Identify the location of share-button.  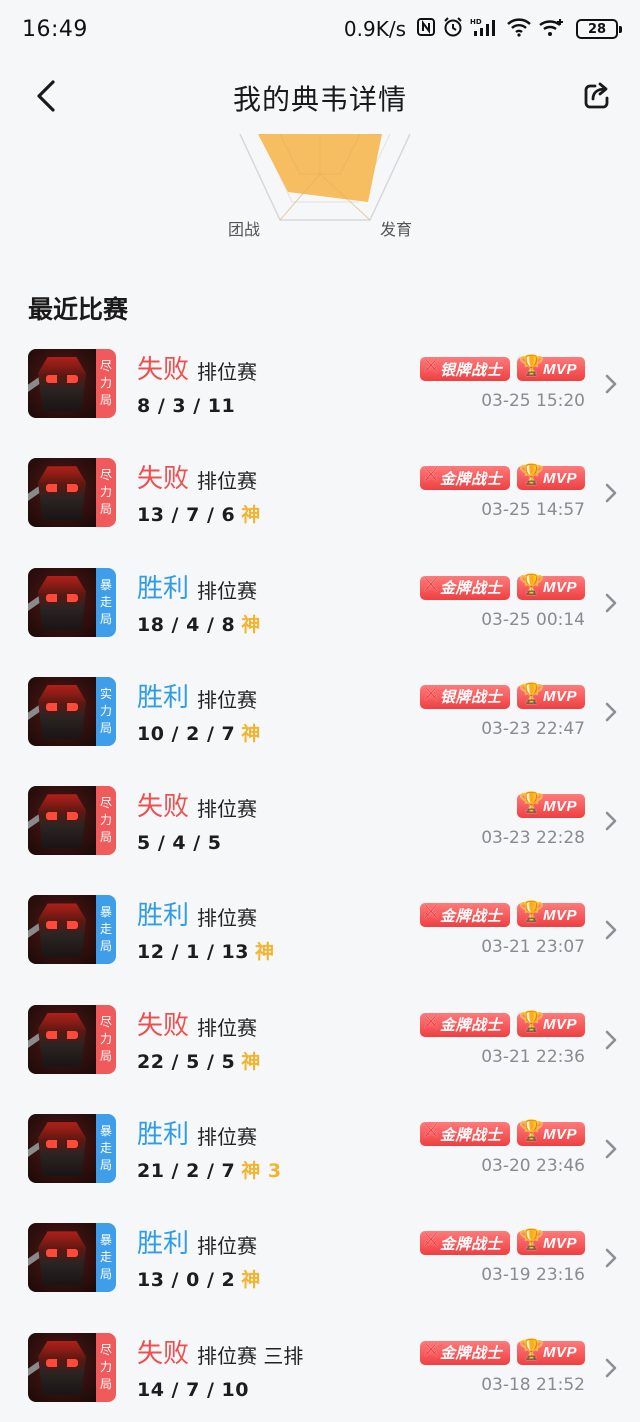
(597, 96).